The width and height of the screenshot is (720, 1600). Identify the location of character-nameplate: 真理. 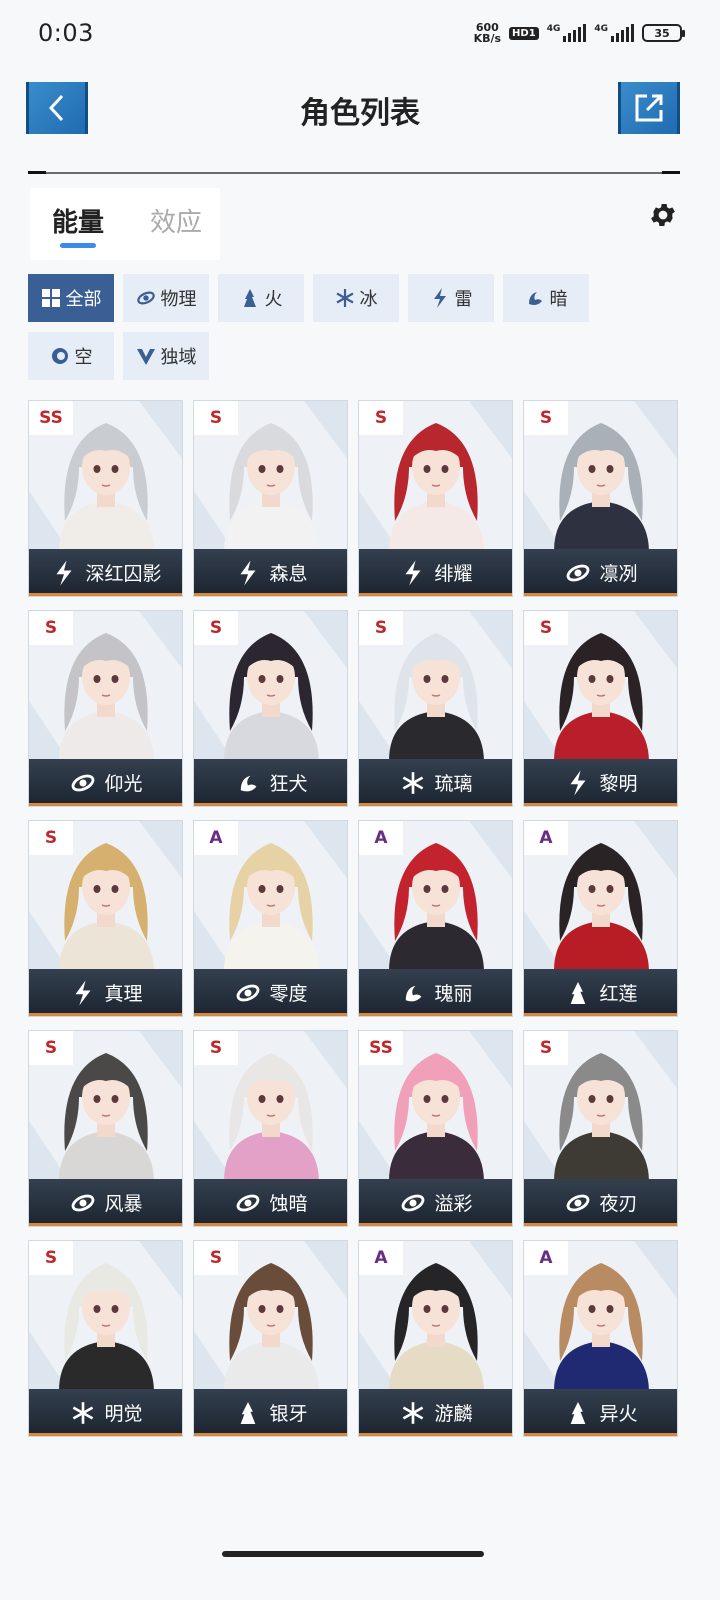
(105, 992).